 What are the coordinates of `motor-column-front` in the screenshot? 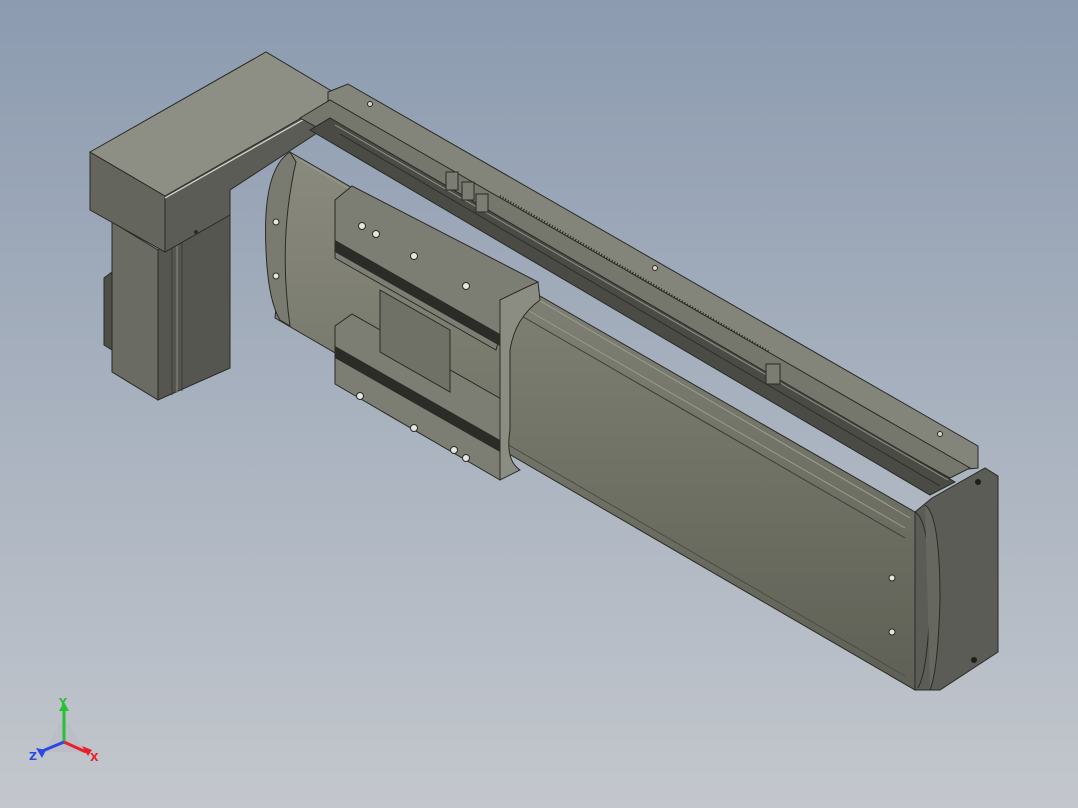 It's located at (135, 311).